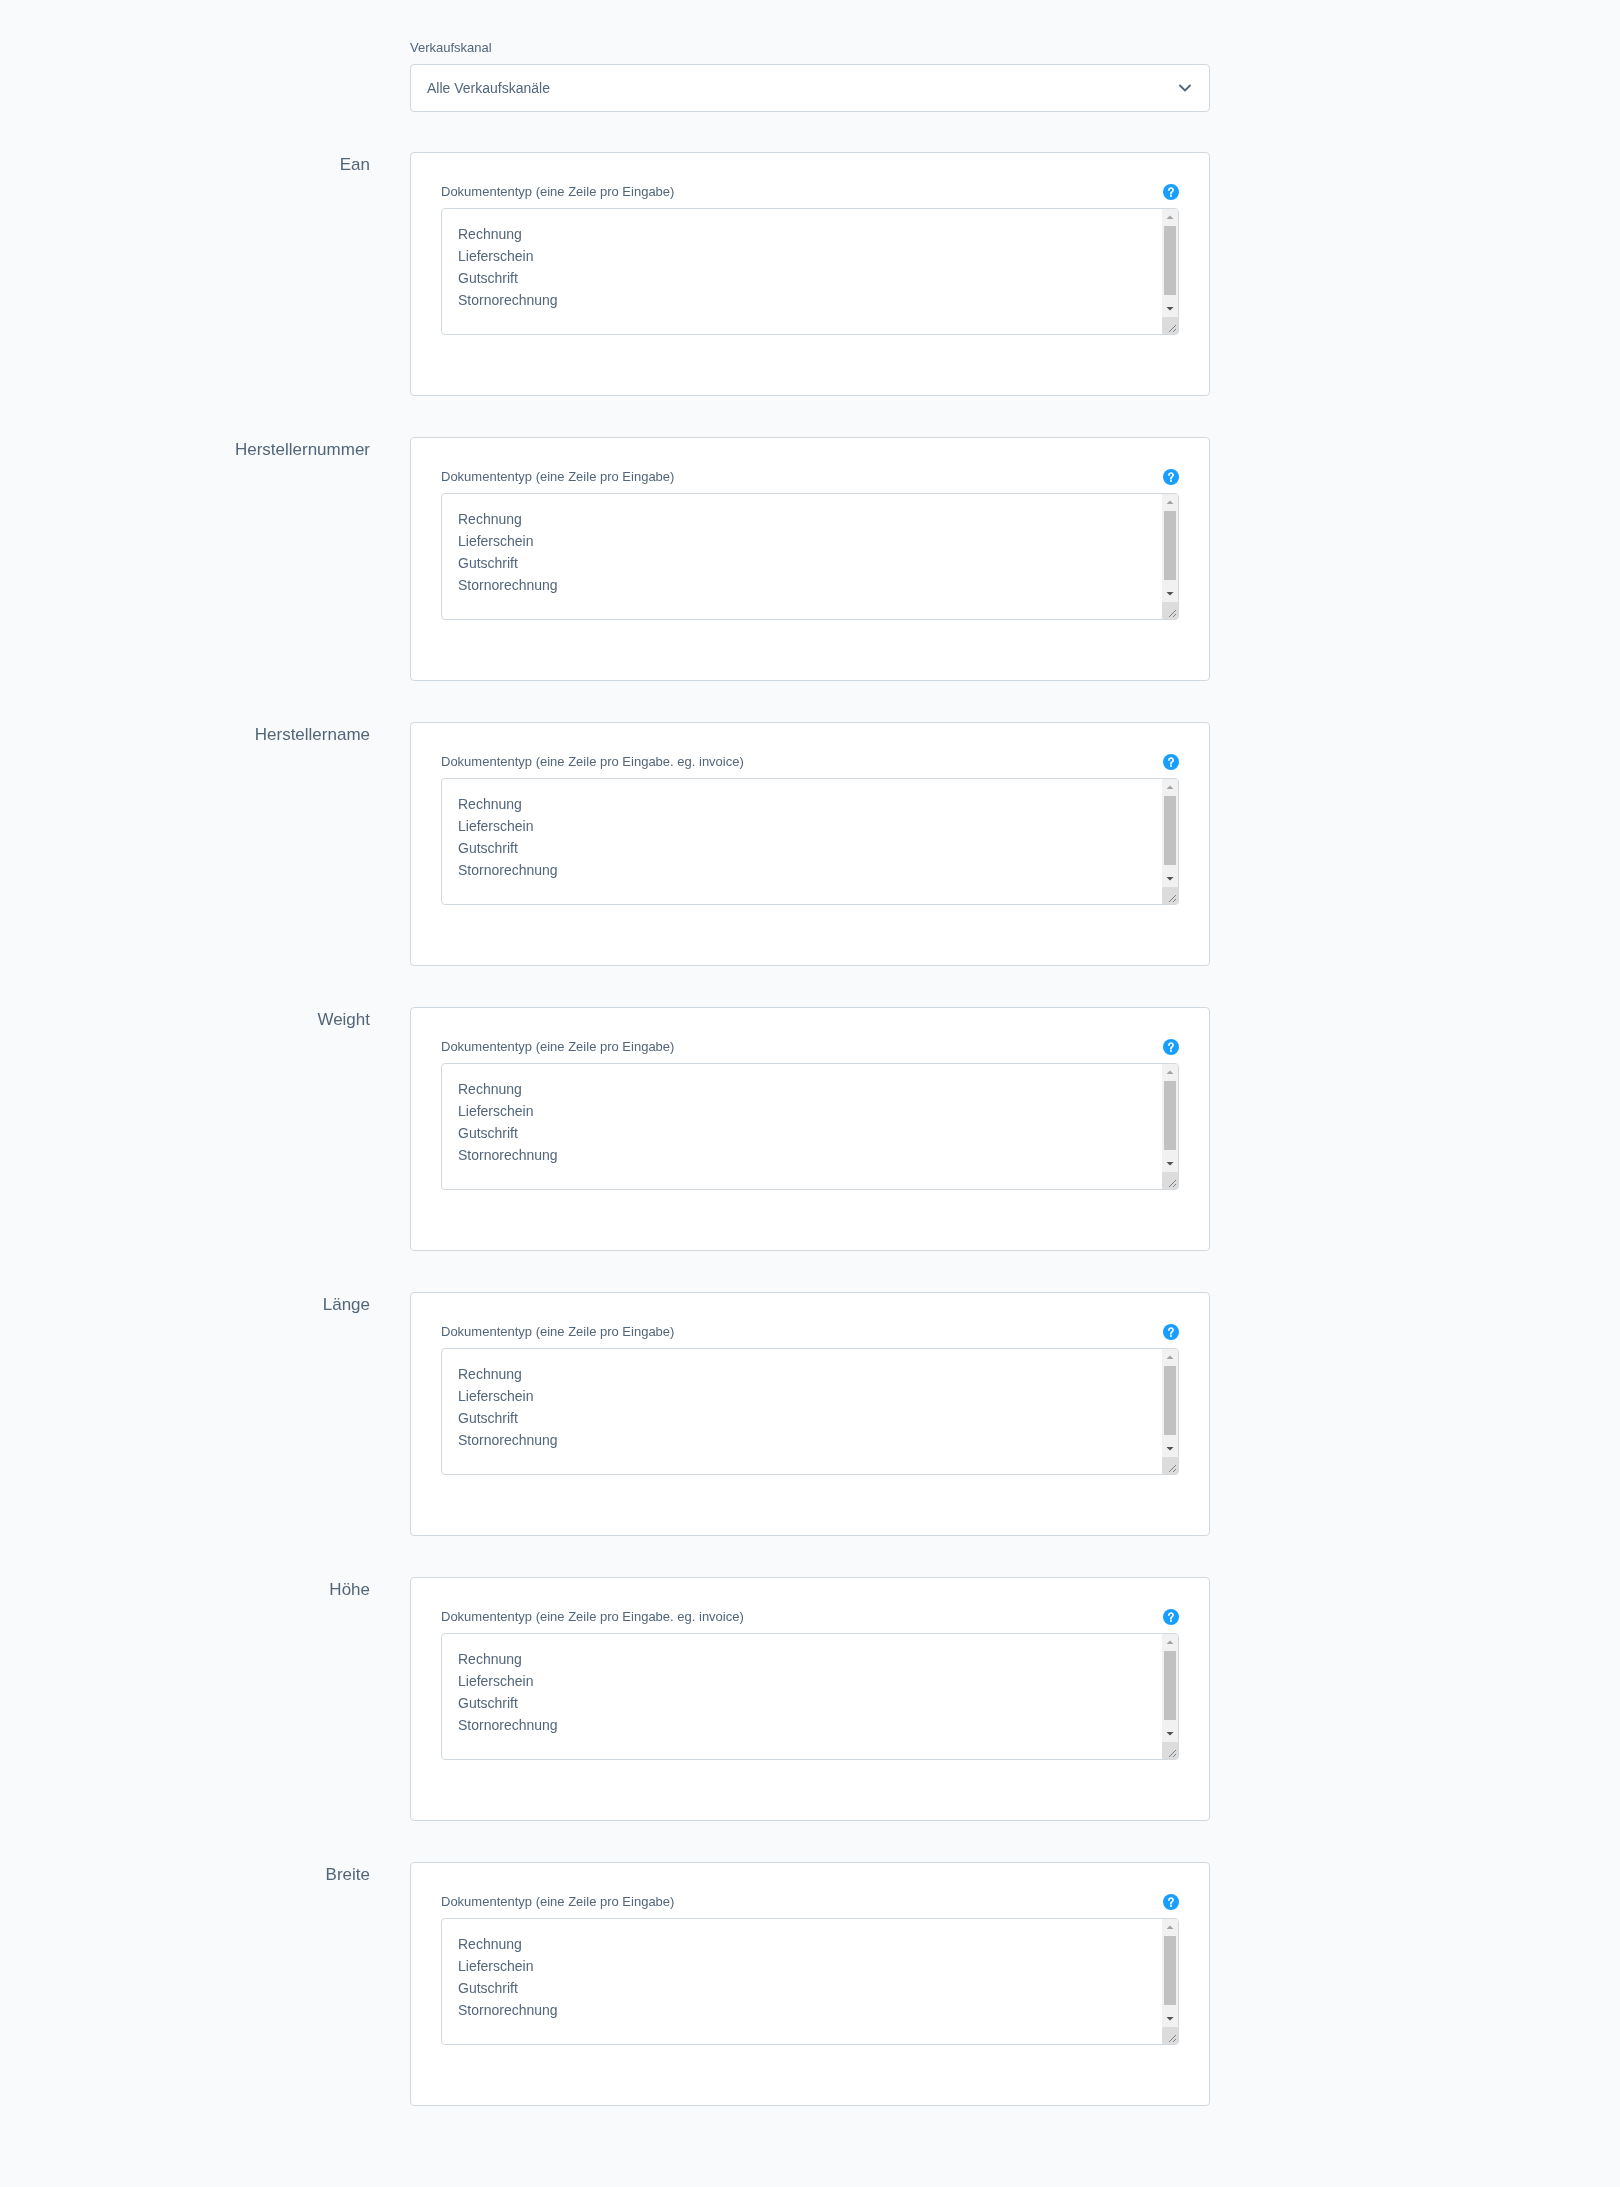 The width and height of the screenshot is (1620, 2187). I want to click on sales-channel-select: Alle Verkaufskanäle, so click(810, 88).